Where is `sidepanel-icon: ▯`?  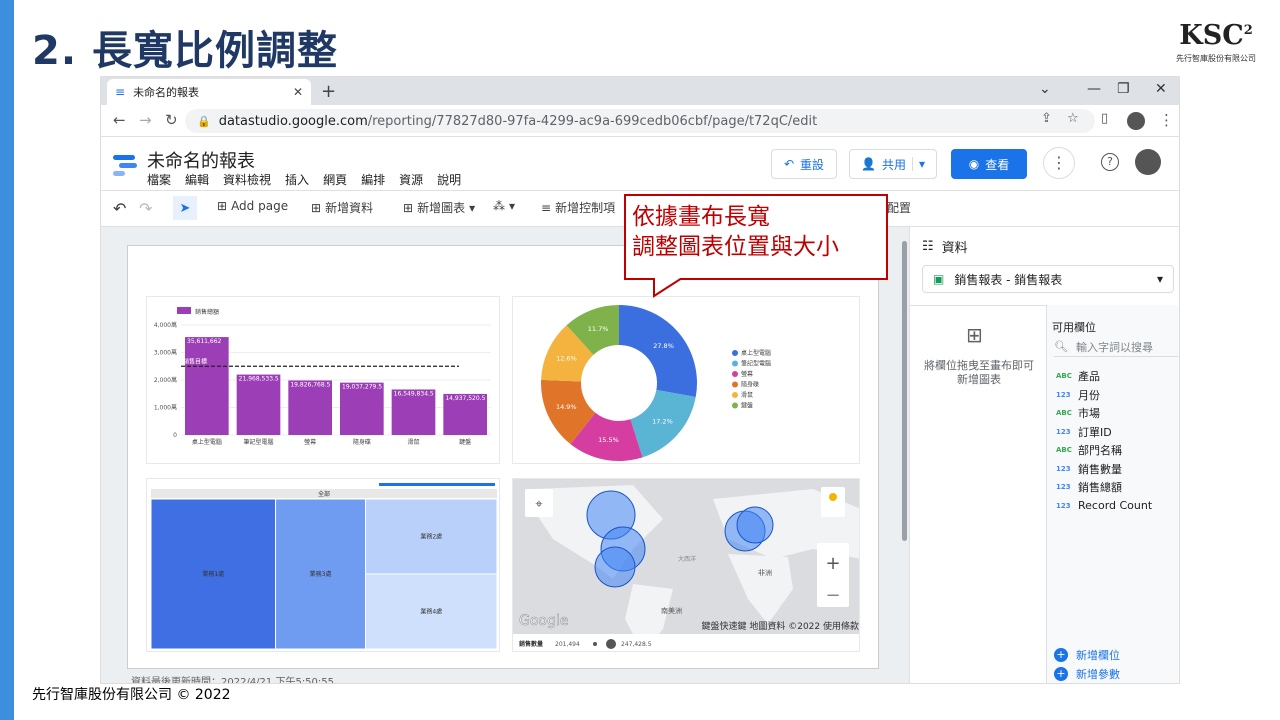 sidepanel-icon: ▯ is located at coordinates (1104, 118).